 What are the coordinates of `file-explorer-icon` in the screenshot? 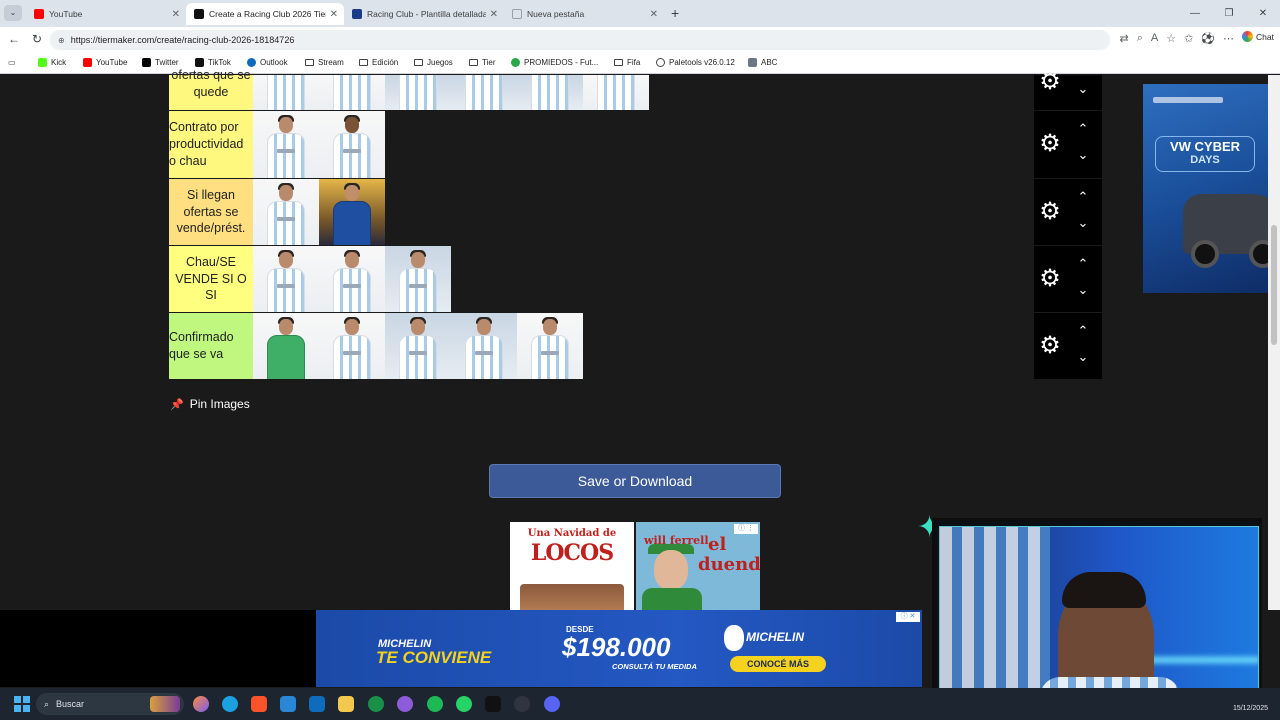 It's located at (346, 704).